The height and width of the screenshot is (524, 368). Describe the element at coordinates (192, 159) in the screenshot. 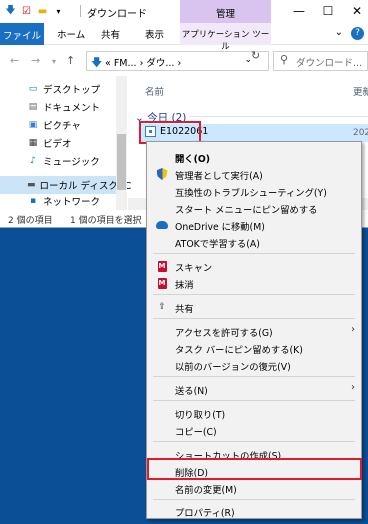

I see `menu-item-label: 開く(O)` at that location.